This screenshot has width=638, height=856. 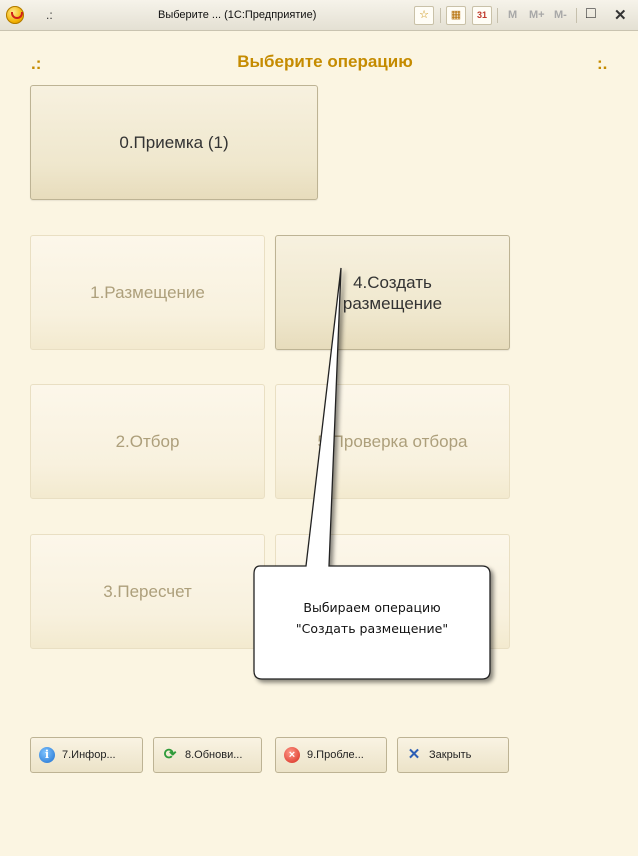 What do you see at coordinates (372, 618) in the screenshot?
I see `callout-text: Выбираем операцию "Создать размещение"` at bounding box center [372, 618].